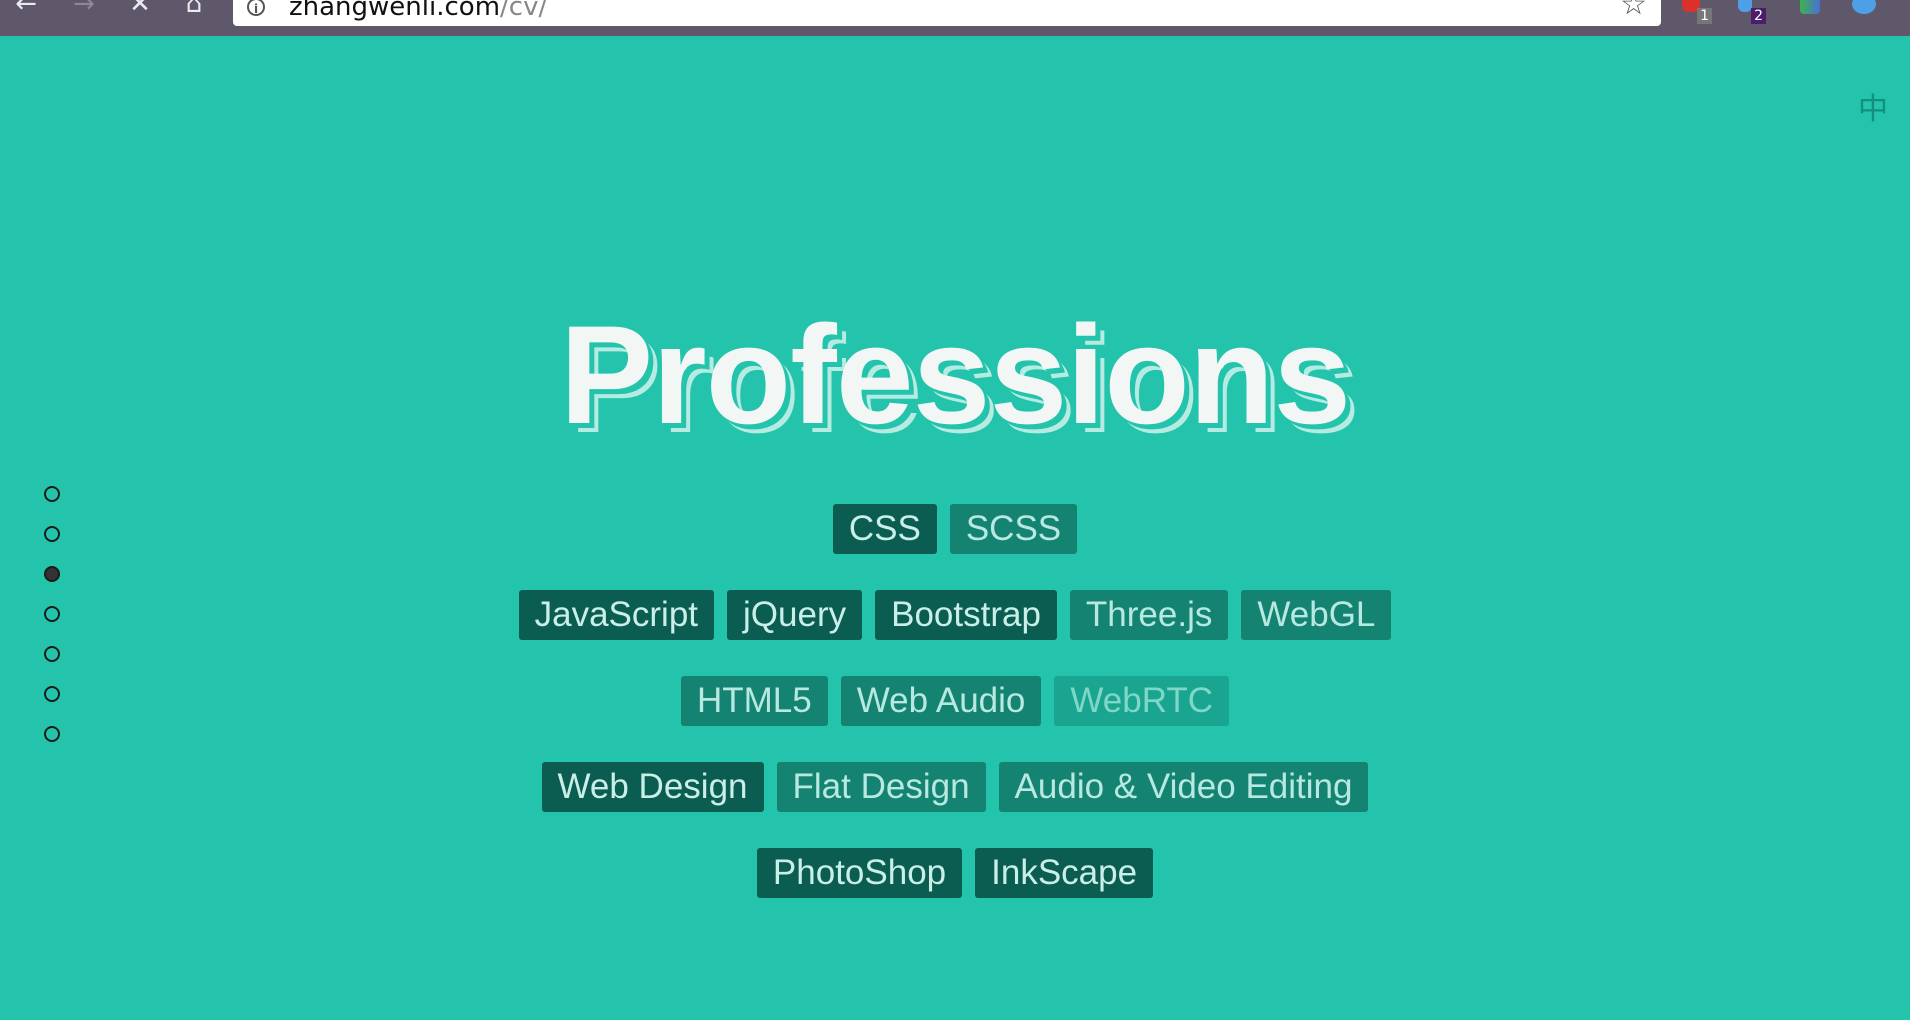  I want to click on compass-icon, so click(1864, 7).